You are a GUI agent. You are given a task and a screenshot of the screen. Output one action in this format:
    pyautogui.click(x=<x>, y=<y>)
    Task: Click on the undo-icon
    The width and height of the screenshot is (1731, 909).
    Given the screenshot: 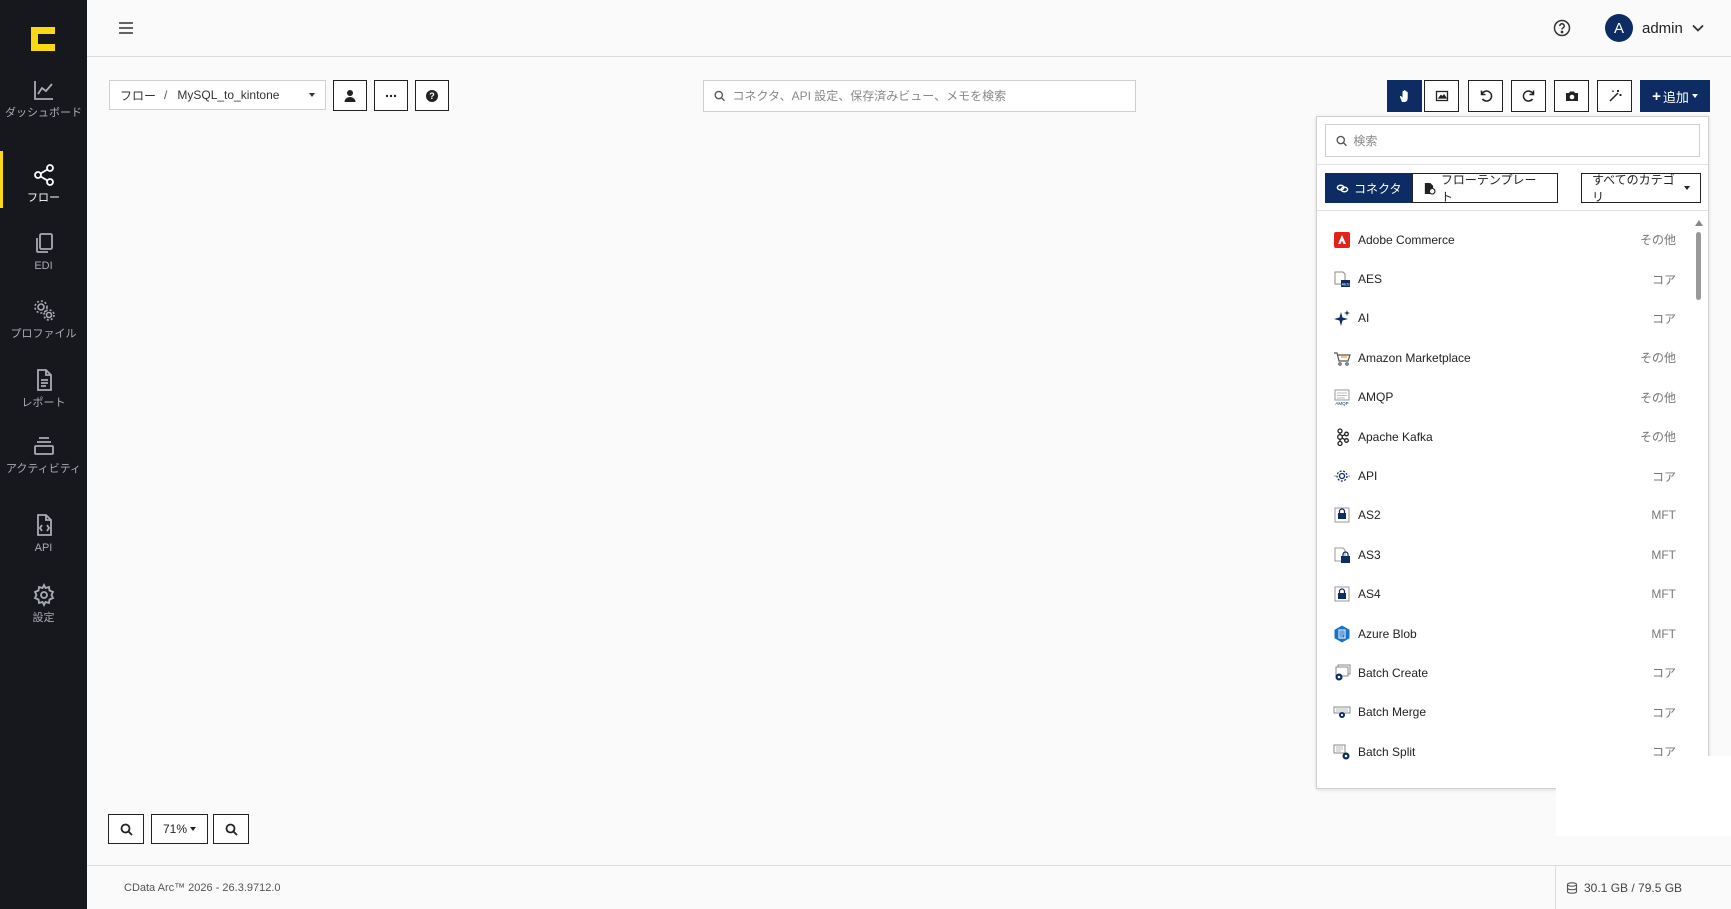 What is the action you would take?
    pyautogui.click(x=1486, y=96)
    